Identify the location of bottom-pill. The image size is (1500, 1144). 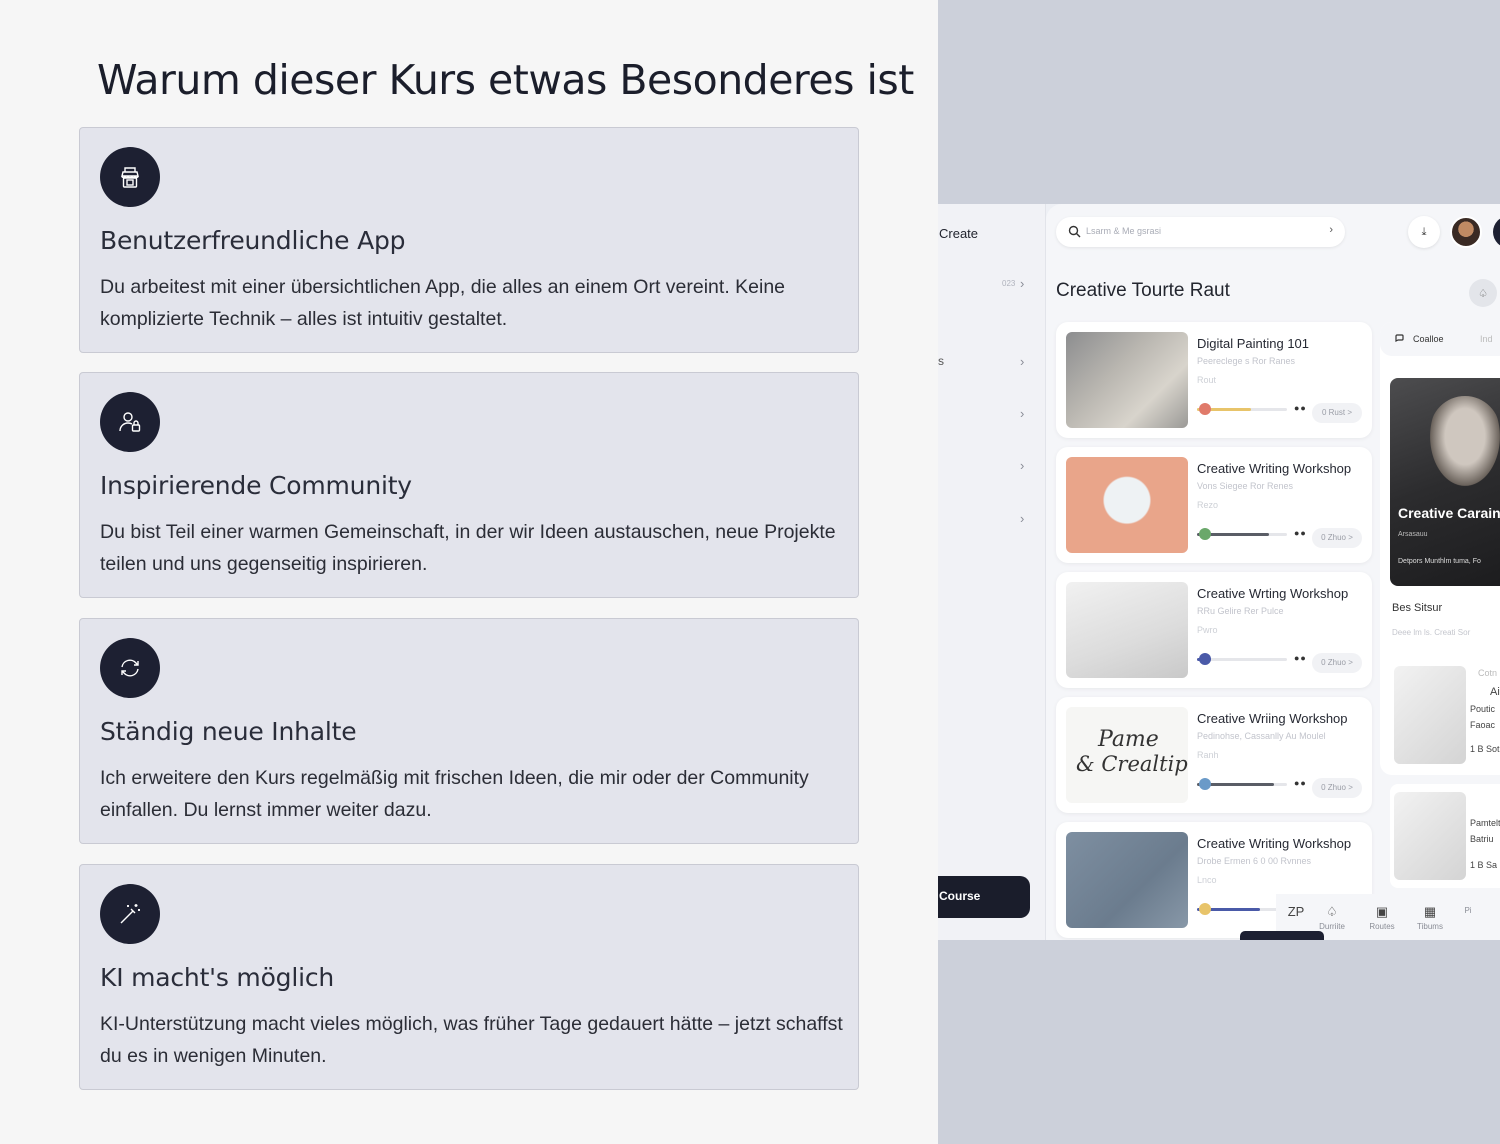
(1282, 935).